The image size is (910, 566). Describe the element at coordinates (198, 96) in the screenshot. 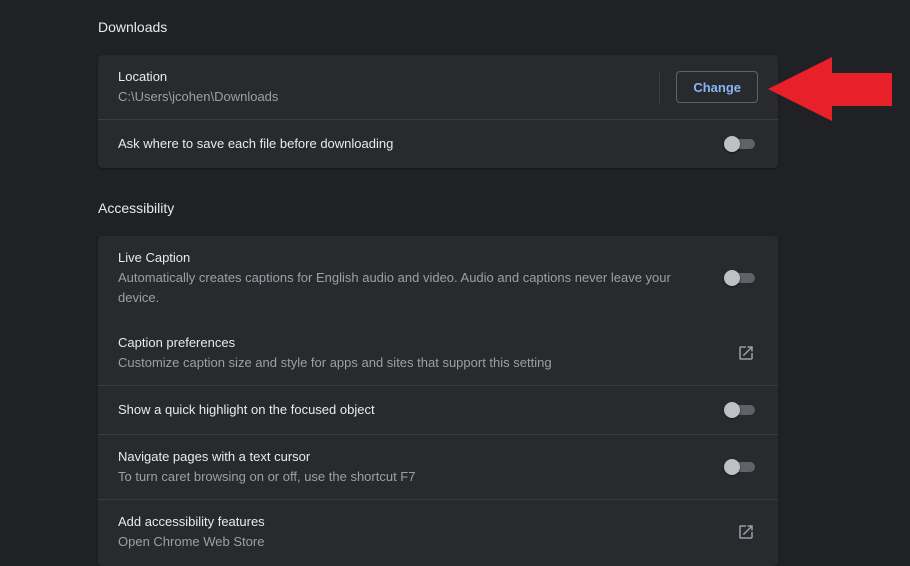

I see `location-path: C:\Users\jcohen\Downloads` at that location.